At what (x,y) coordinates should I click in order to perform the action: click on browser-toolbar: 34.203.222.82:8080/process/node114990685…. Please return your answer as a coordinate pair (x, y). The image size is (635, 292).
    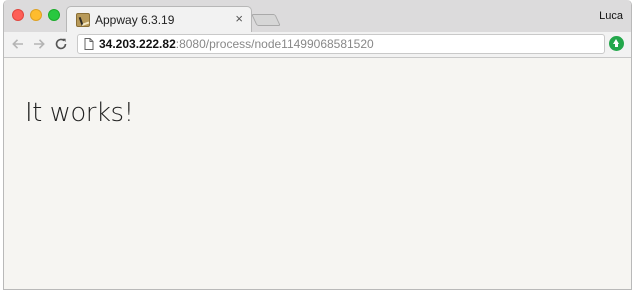
    Looking at the image, I should click on (317, 45).